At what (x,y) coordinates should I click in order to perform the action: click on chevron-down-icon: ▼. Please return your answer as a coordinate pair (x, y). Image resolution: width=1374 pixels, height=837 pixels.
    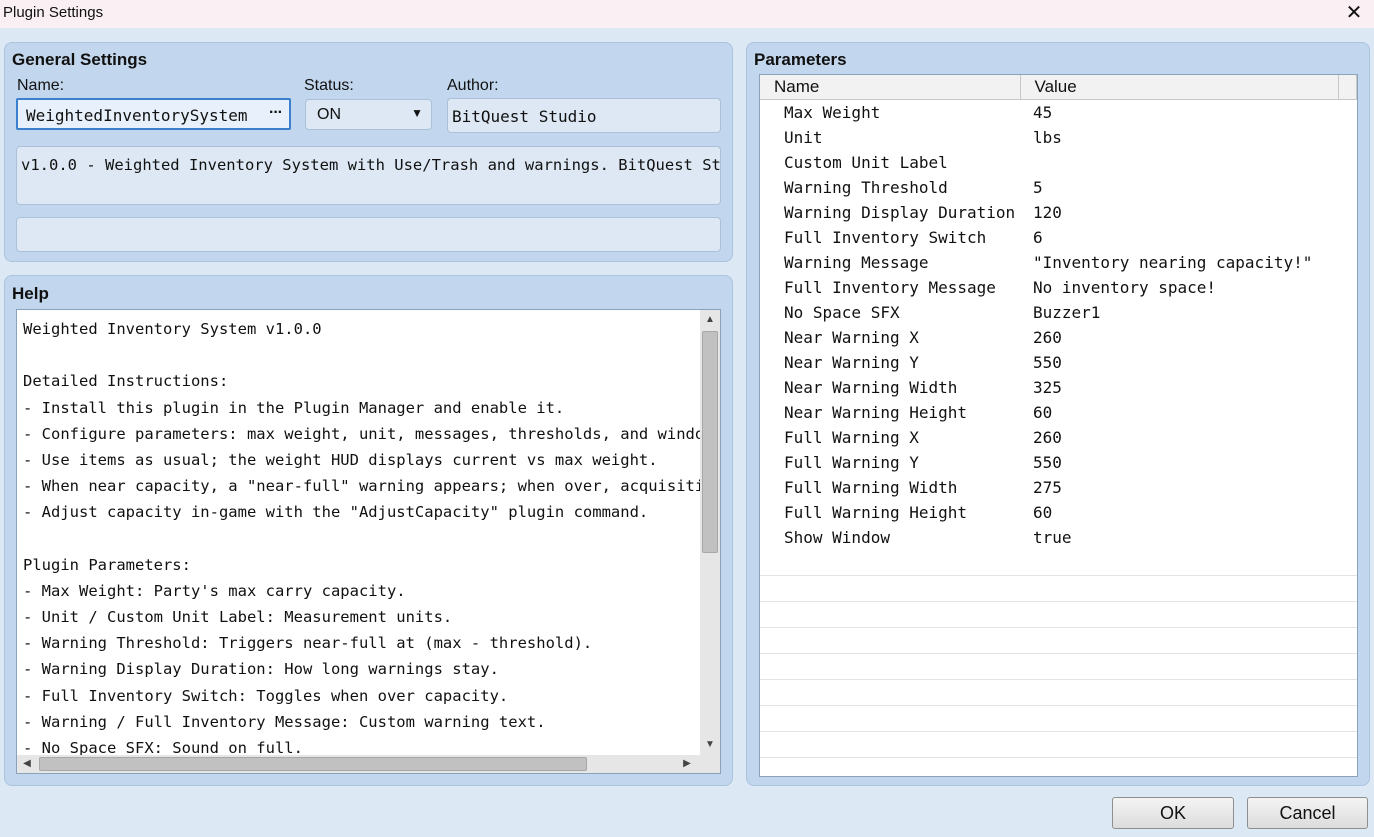
    Looking at the image, I should click on (417, 113).